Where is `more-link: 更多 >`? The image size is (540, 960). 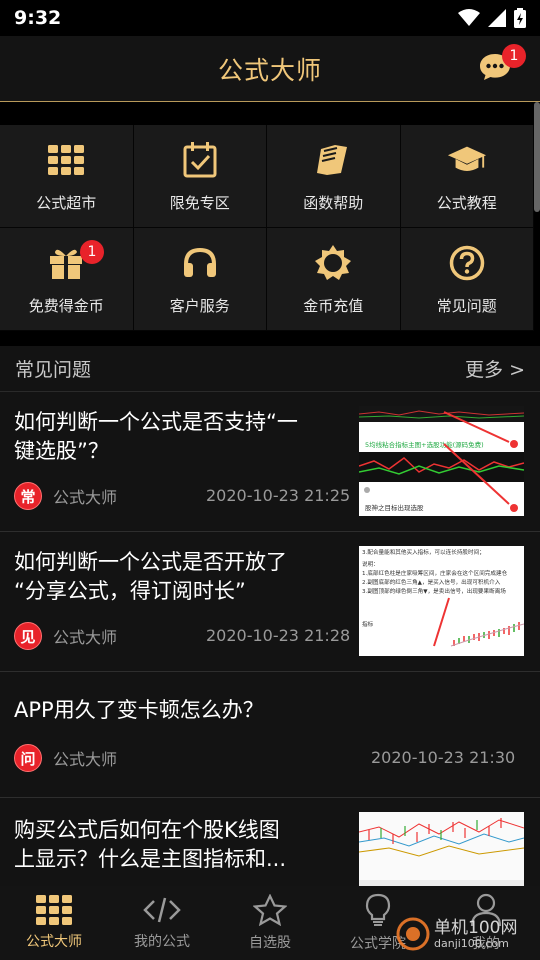
more-link: 更多 > is located at coordinates (495, 368).